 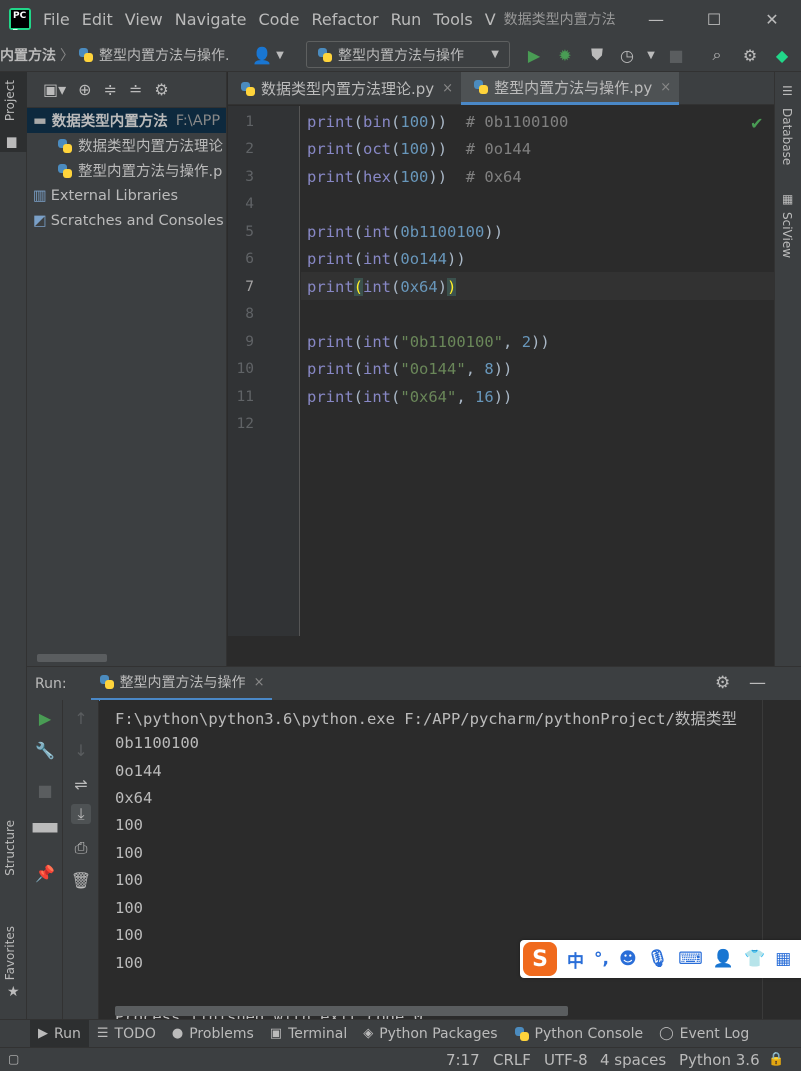 What do you see at coordinates (84, 89) in the screenshot?
I see `locate-icon: ⊕` at bounding box center [84, 89].